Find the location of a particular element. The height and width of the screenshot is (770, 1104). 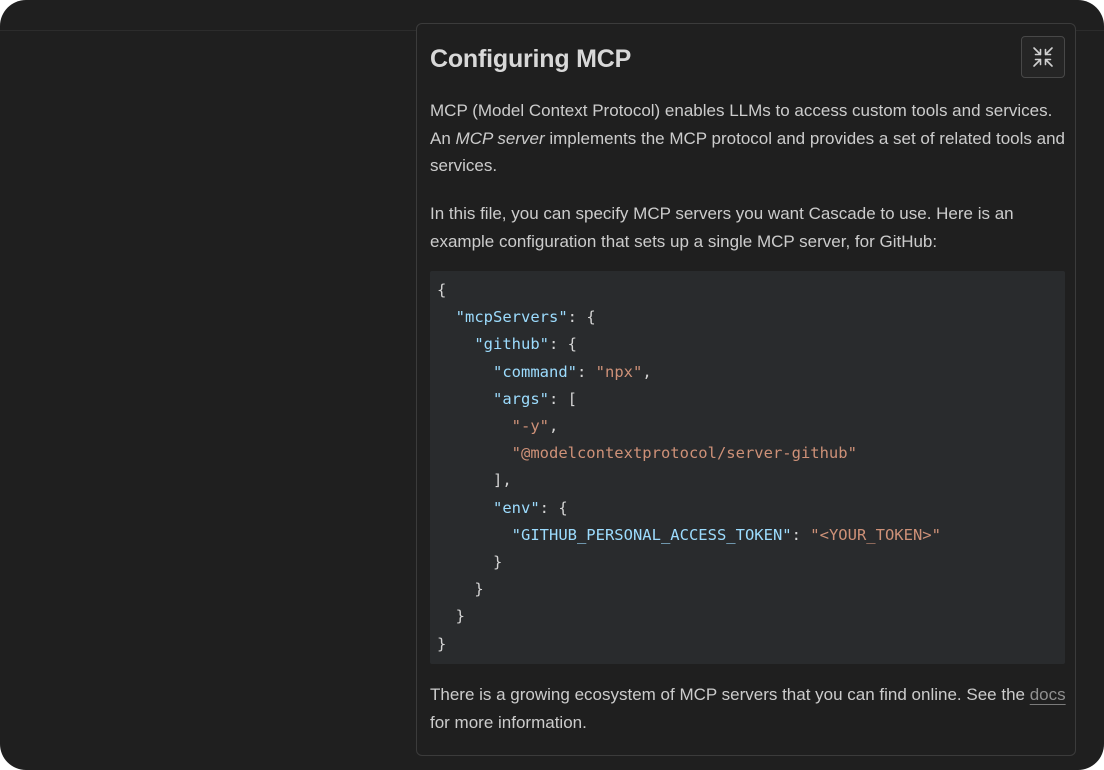

json-string: "@modelcontextprotocol/server-github" is located at coordinates (684, 453).